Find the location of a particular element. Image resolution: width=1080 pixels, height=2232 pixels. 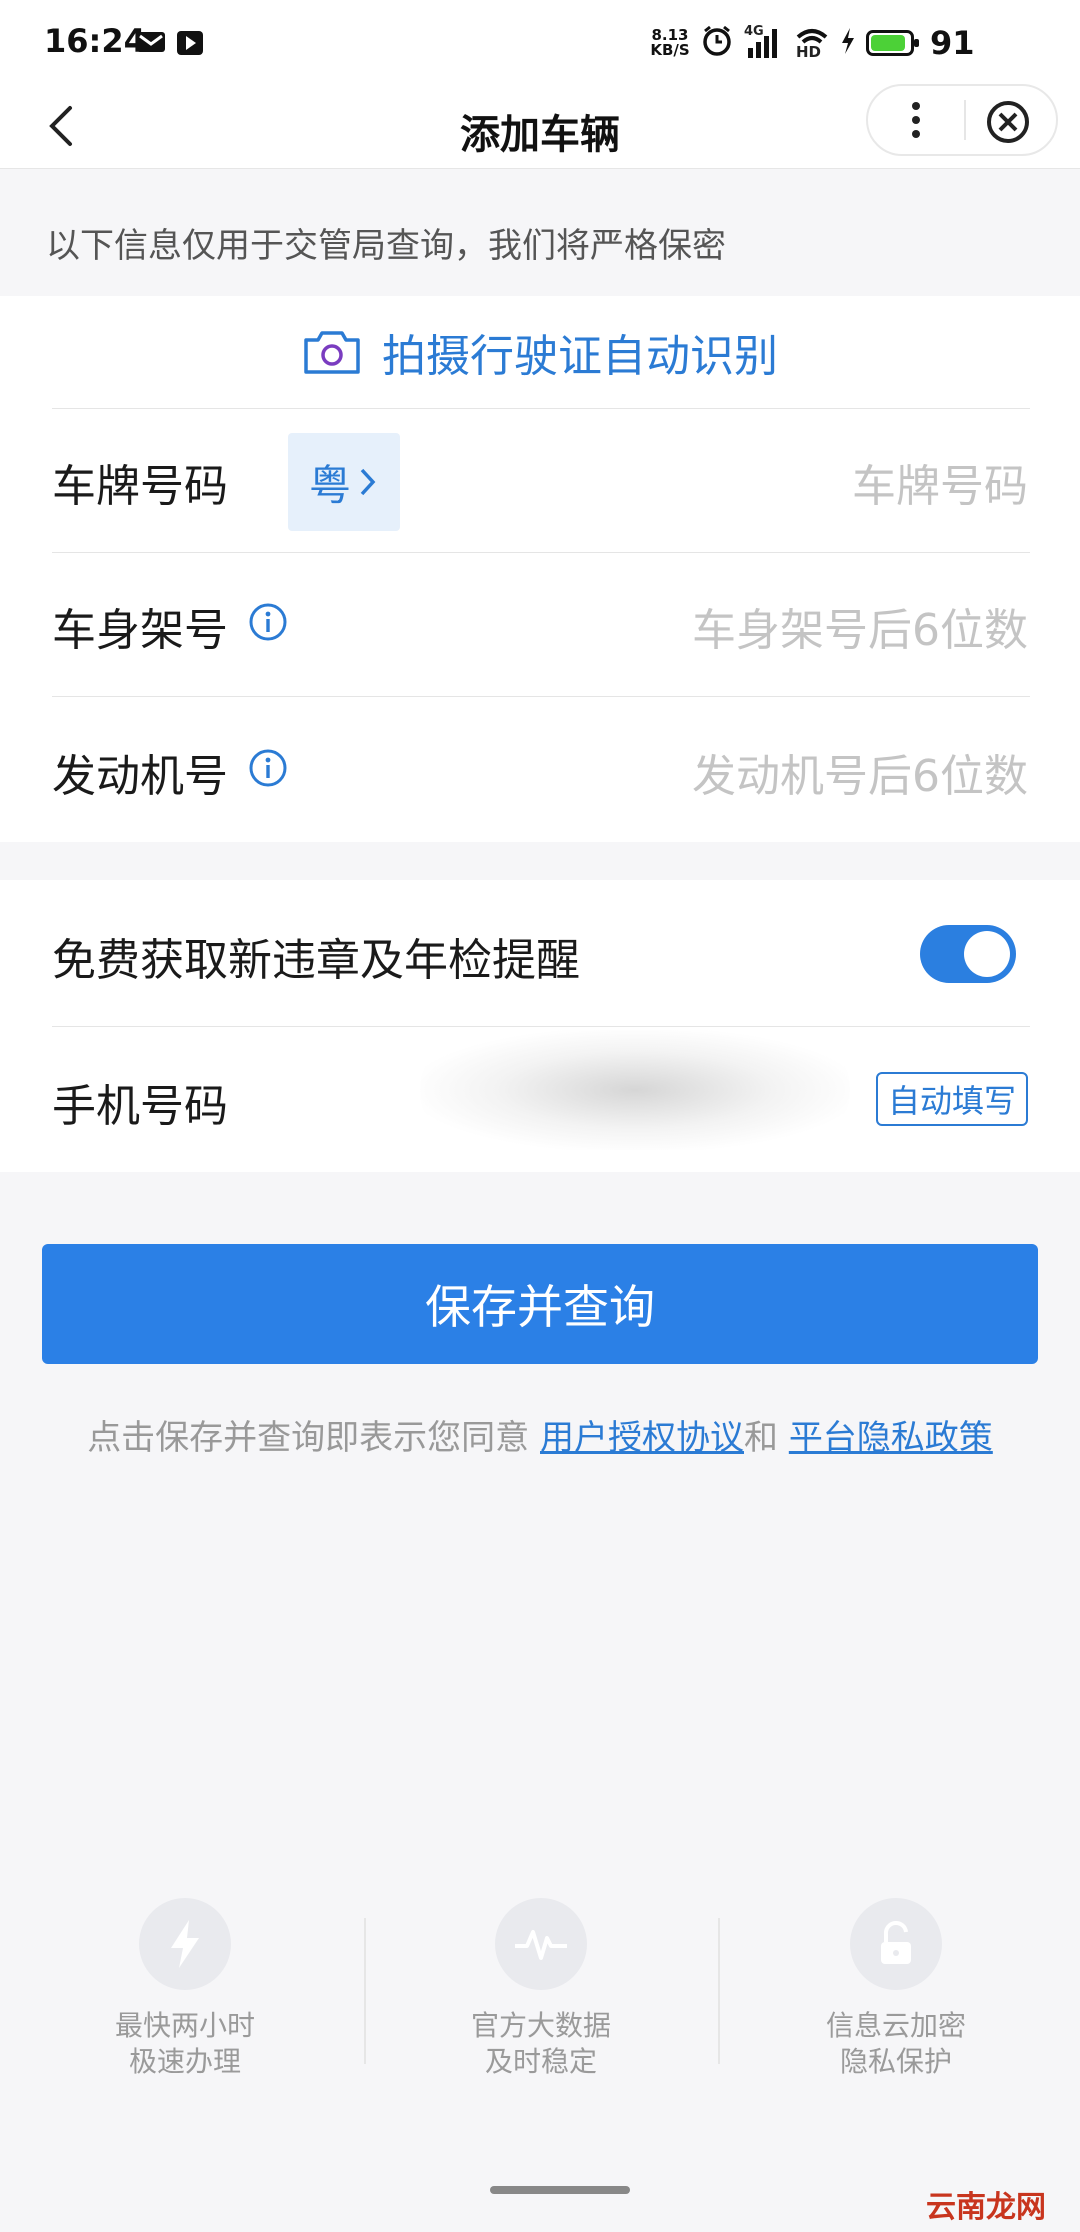

autofill-button: 自动填写 is located at coordinates (952, 1099).